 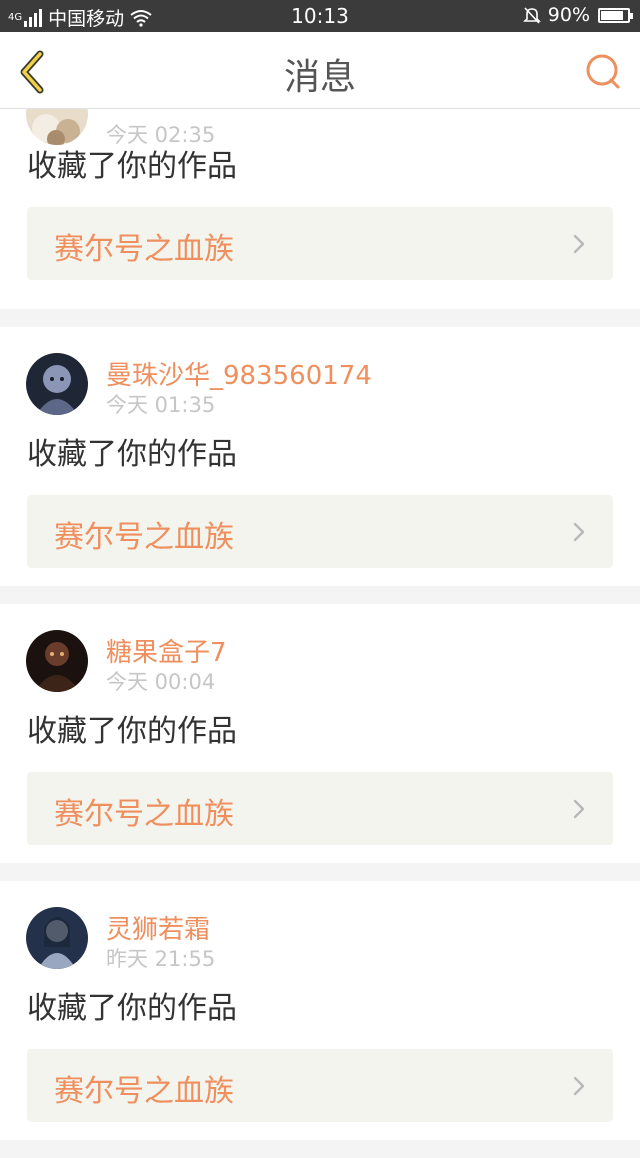 What do you see at coordinates (239, 373) in the screenshot?
I see `username: 曼珠沙华_983560174` at bounding box center [239, 373].